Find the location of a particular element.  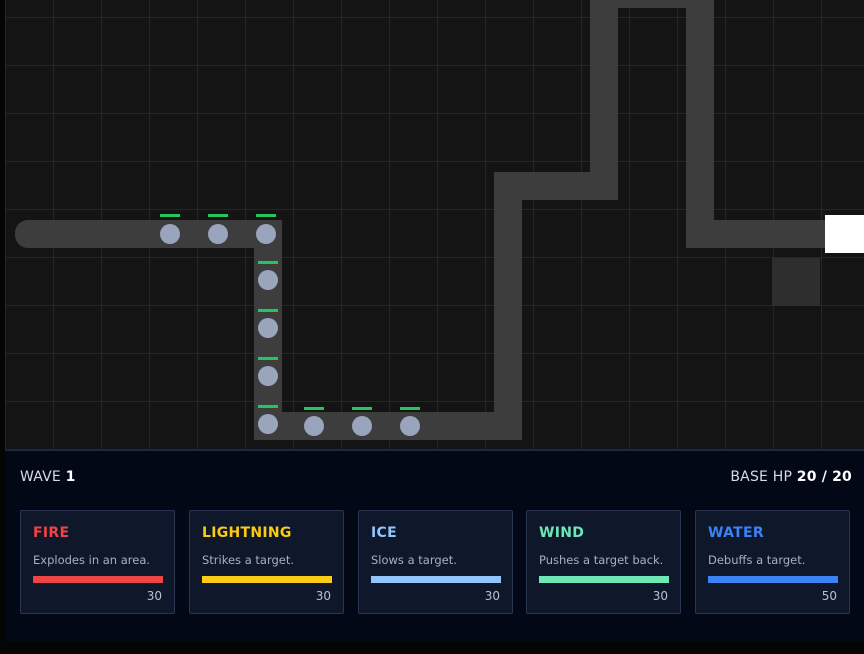

base-hp-label: BASE HP is located at coordinates (761, 477).